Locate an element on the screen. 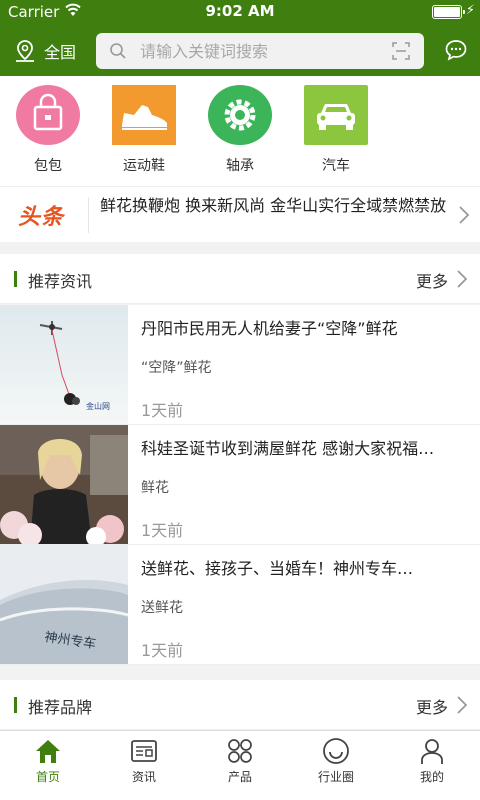 This screenshot has height=800, width=480. tab-news: 资讯 is located at coordinates (144, 761).